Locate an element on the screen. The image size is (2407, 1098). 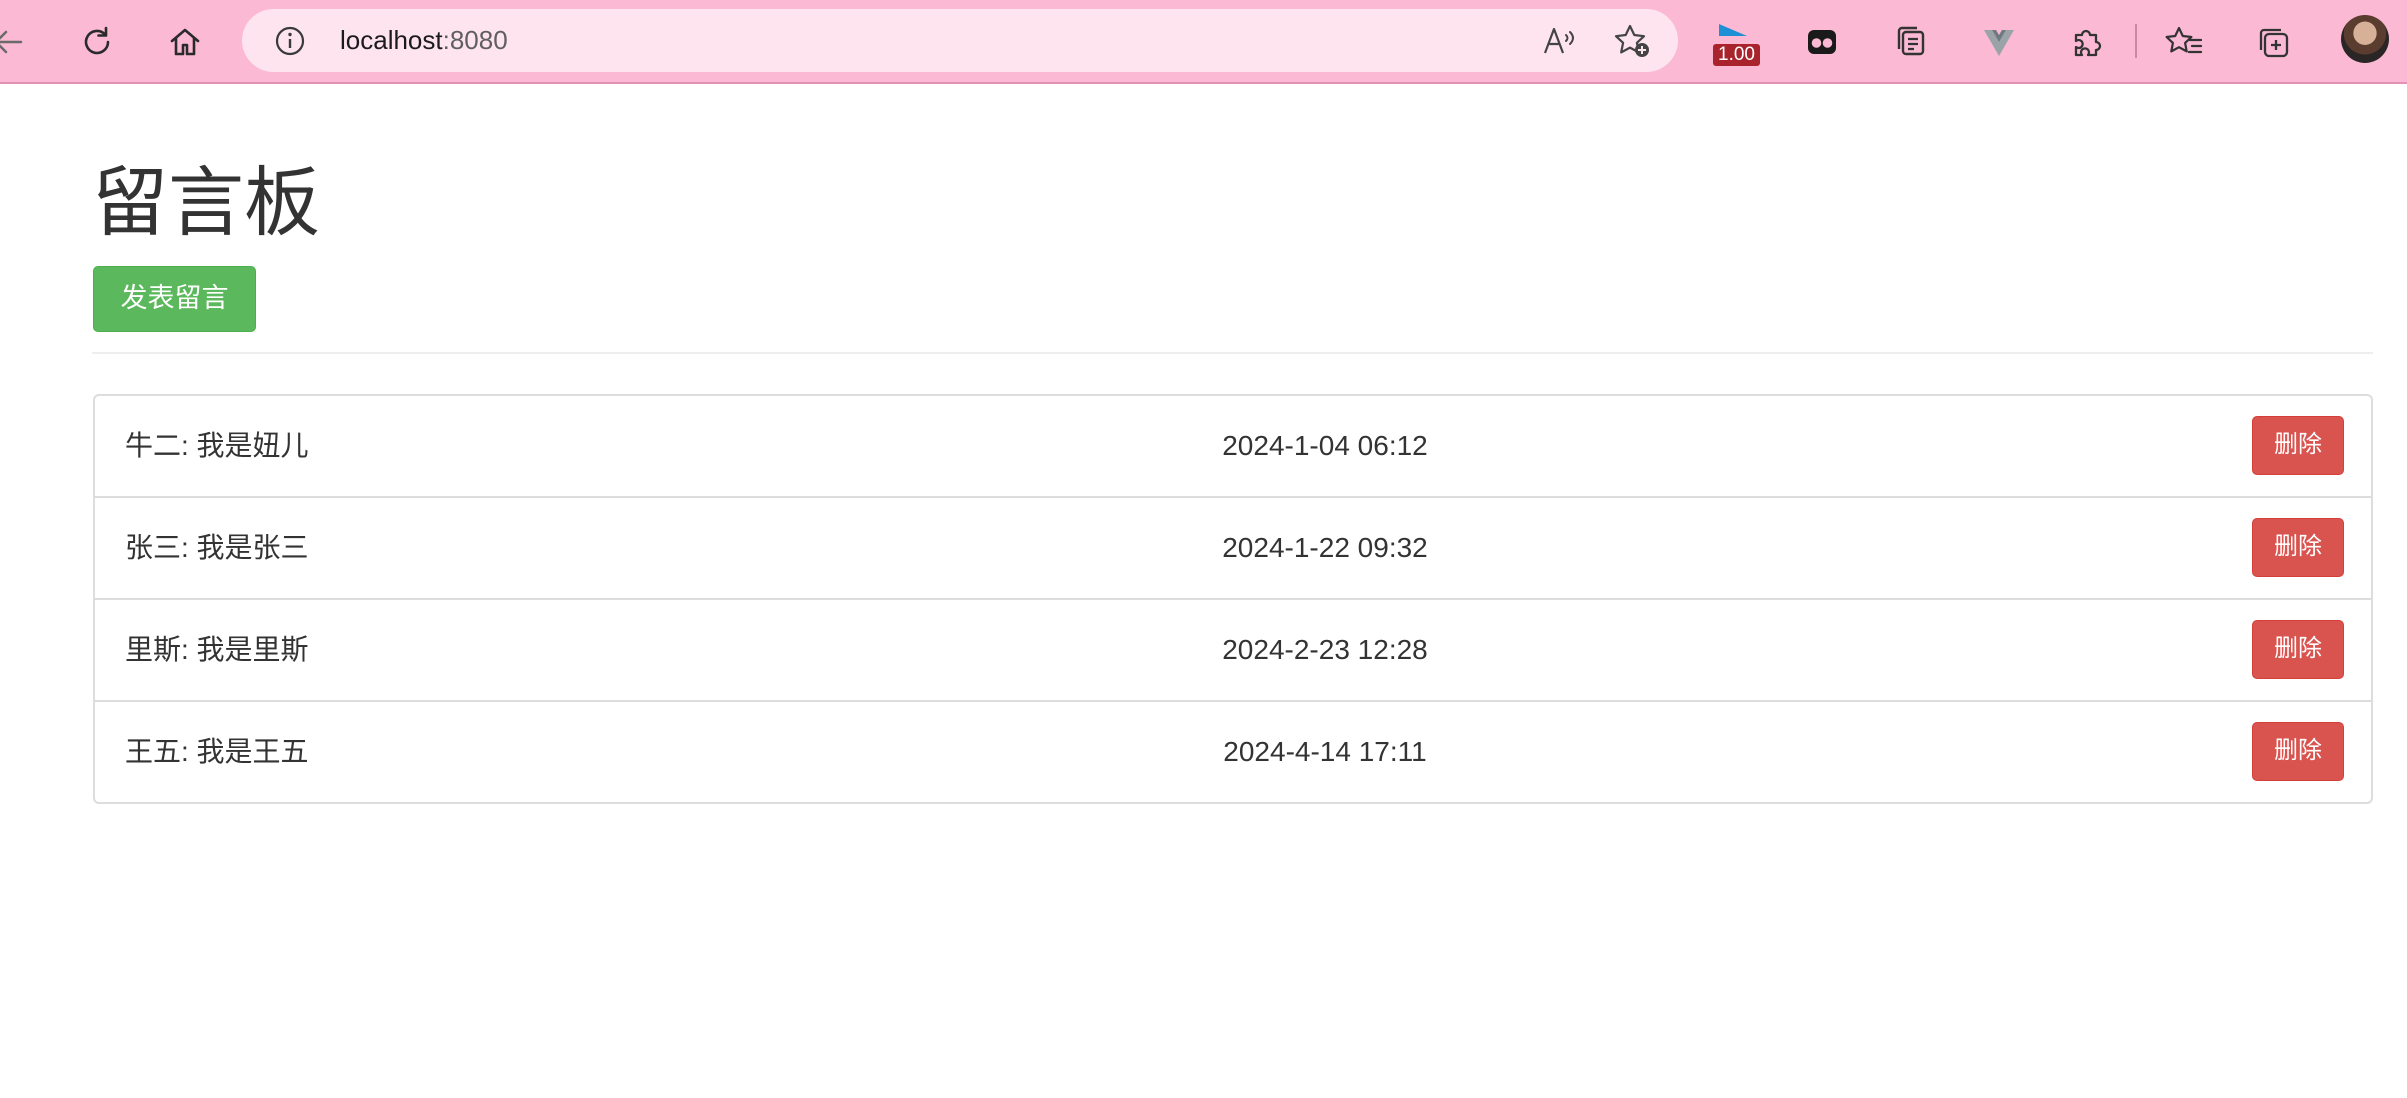
vue-devtools-icon is located at coordinates (1999, 42).